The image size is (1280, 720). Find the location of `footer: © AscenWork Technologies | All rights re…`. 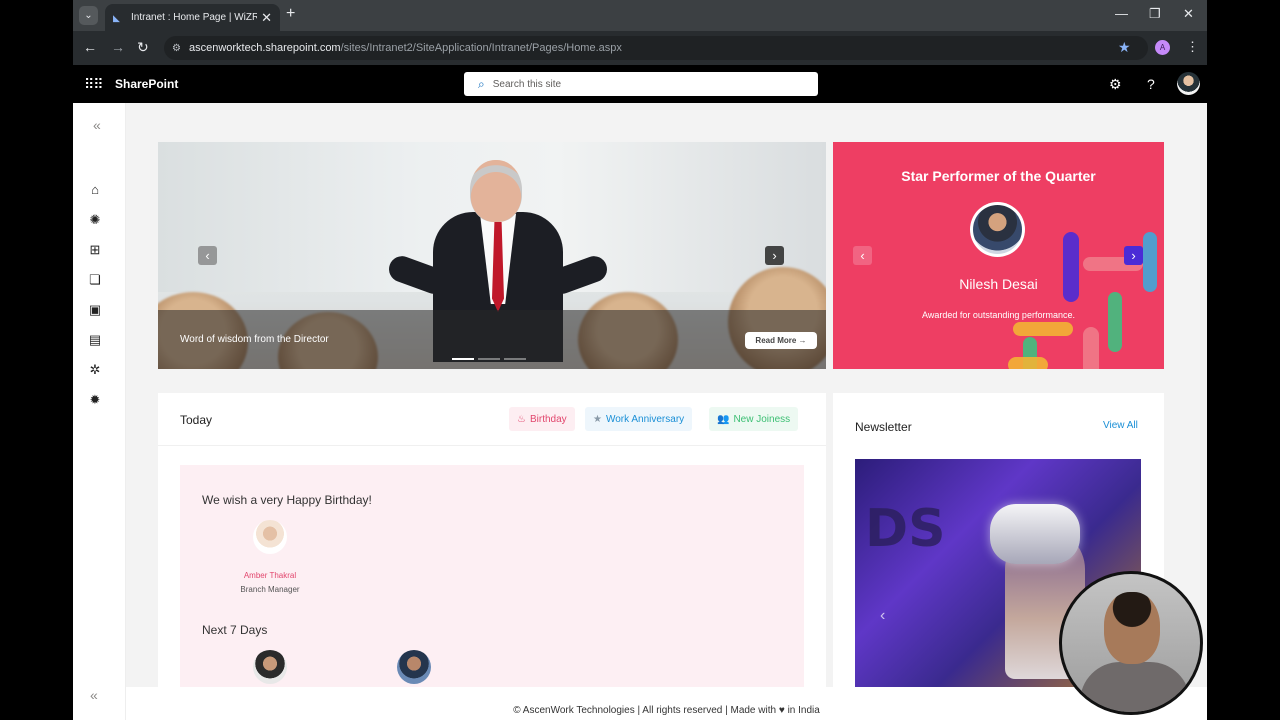

footer: © AscenWork Technologies | All rights re… is located at coordinates (666, 703).